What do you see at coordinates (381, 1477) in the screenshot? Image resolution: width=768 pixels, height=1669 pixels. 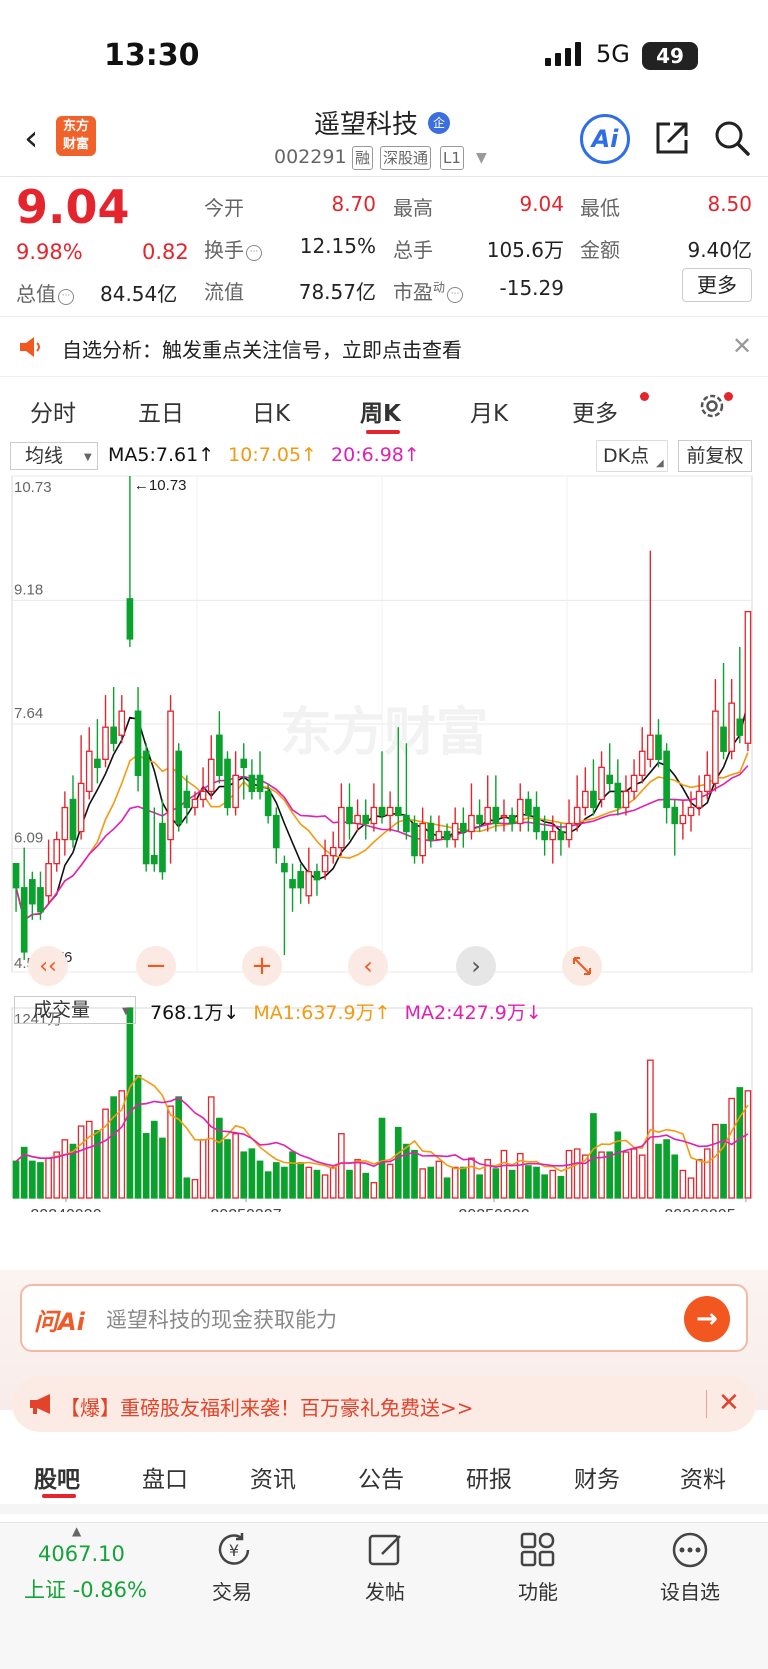 I see `tab-announcements: 公告` at bounding box center [381, 1477].